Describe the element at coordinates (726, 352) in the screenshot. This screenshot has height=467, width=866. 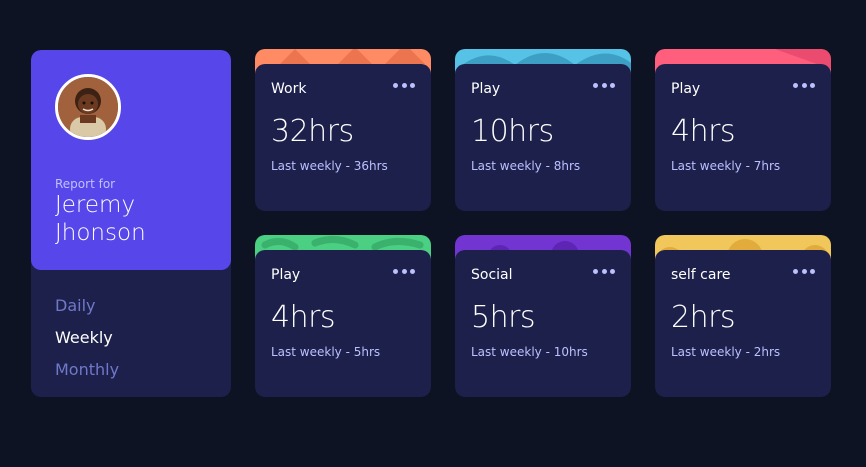
I see `card-previous: Last weekly - 2hrs` at that location.